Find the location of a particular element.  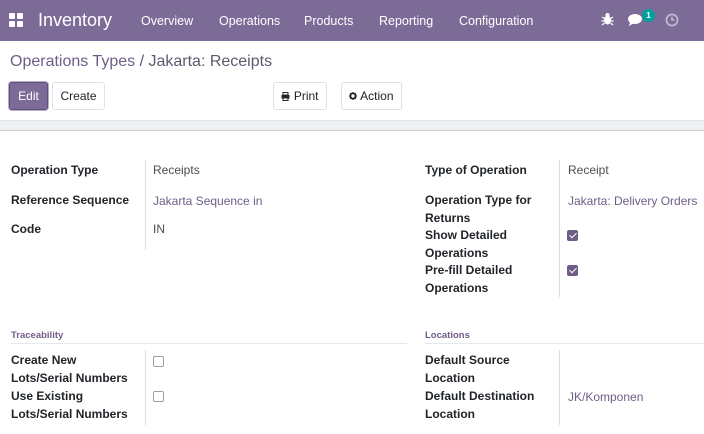

create-lots-checkbox is located at coordinates (158, 361).